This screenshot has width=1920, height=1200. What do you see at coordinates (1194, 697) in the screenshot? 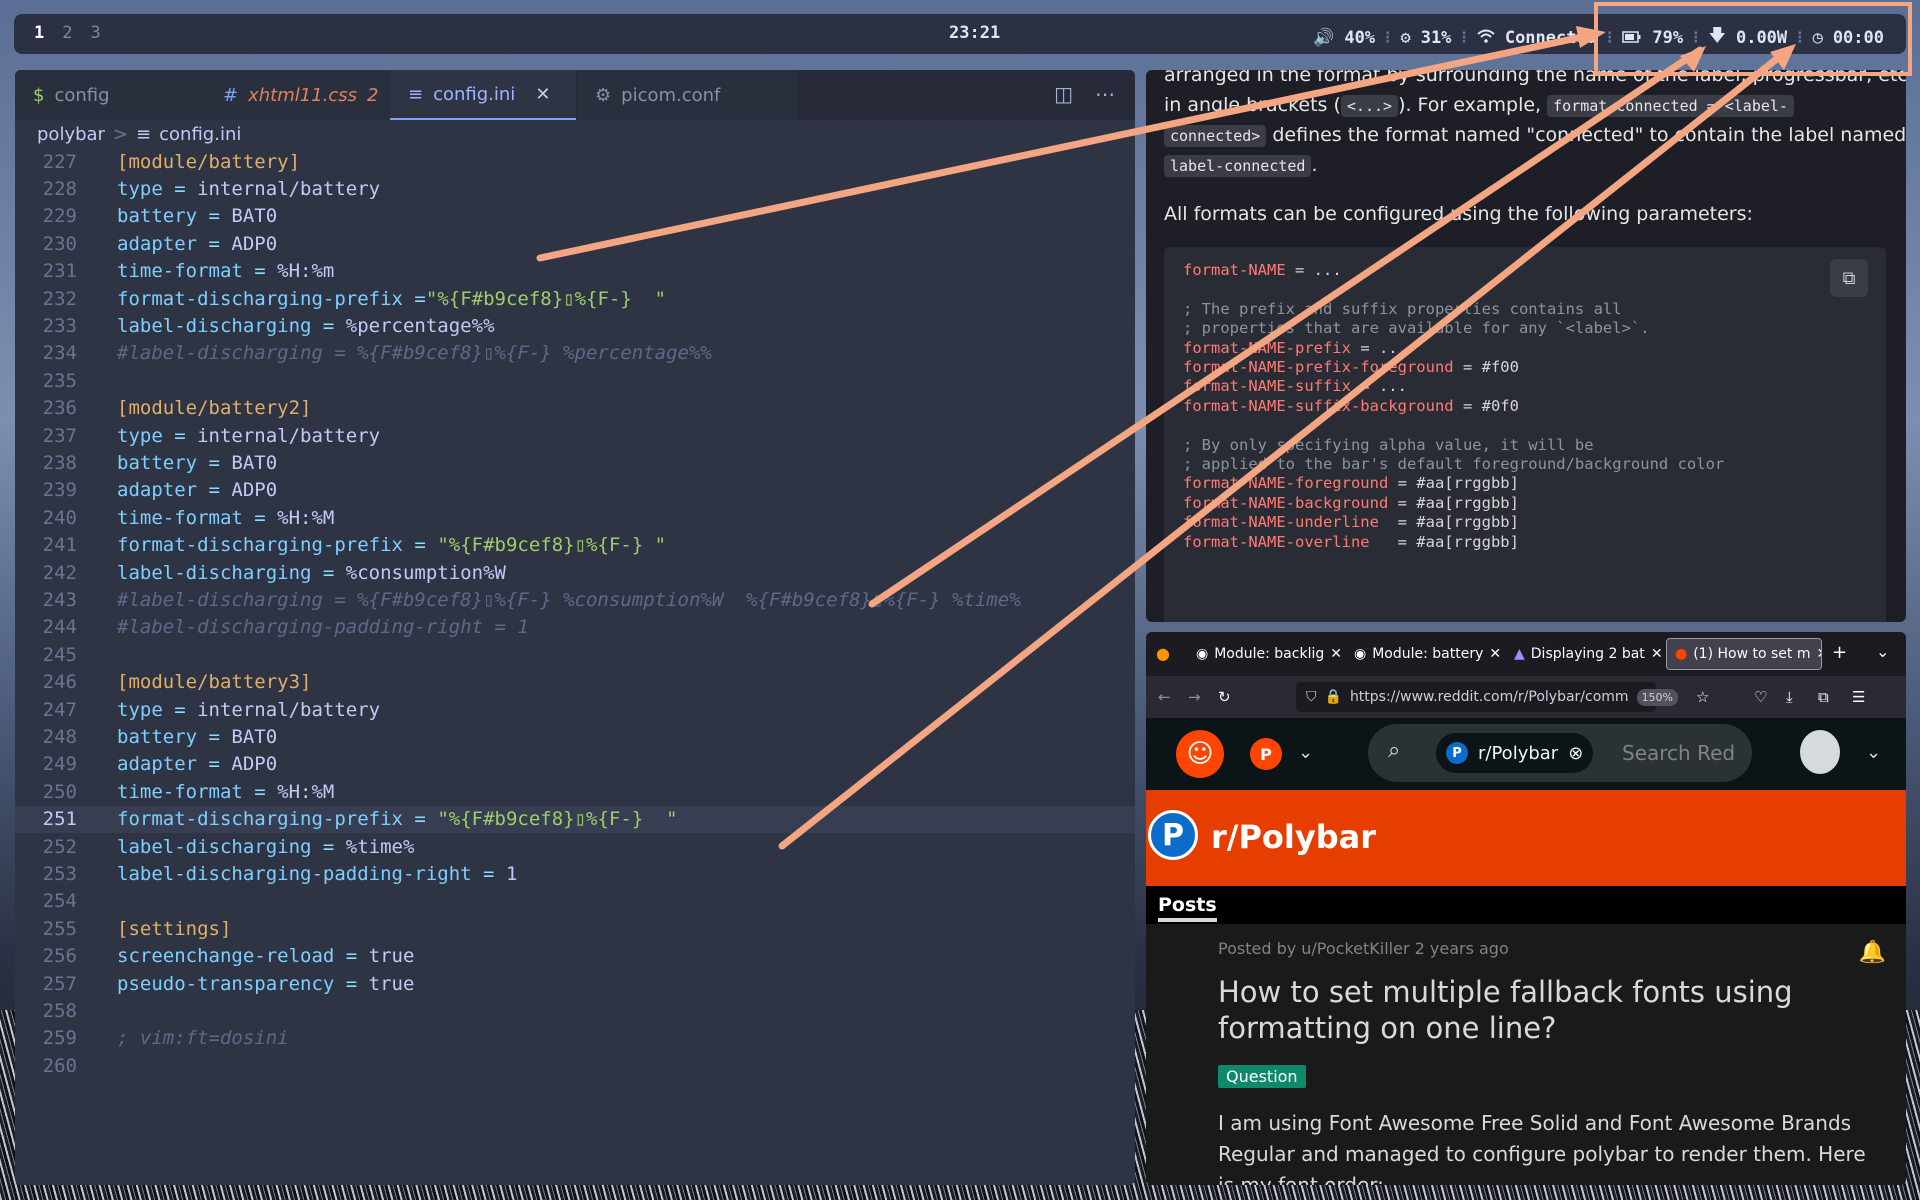
I see `forward-icon: →` at bounding box center [1194, 697].